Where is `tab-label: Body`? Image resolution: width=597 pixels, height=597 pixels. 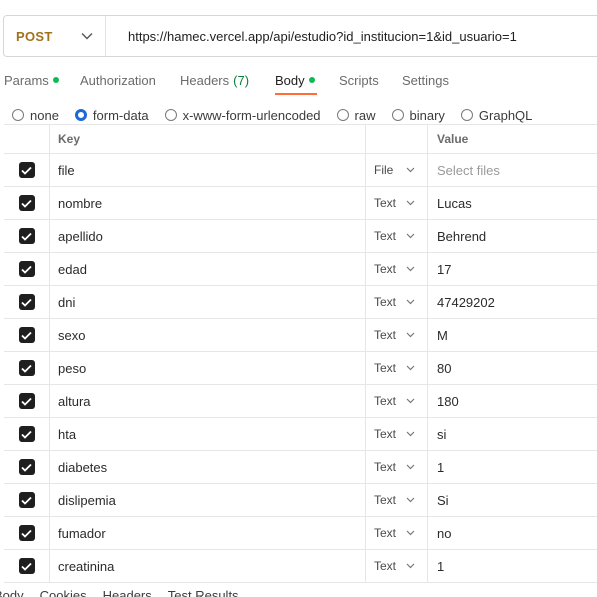
tab-label: Body is located at coordinates (290, 80).